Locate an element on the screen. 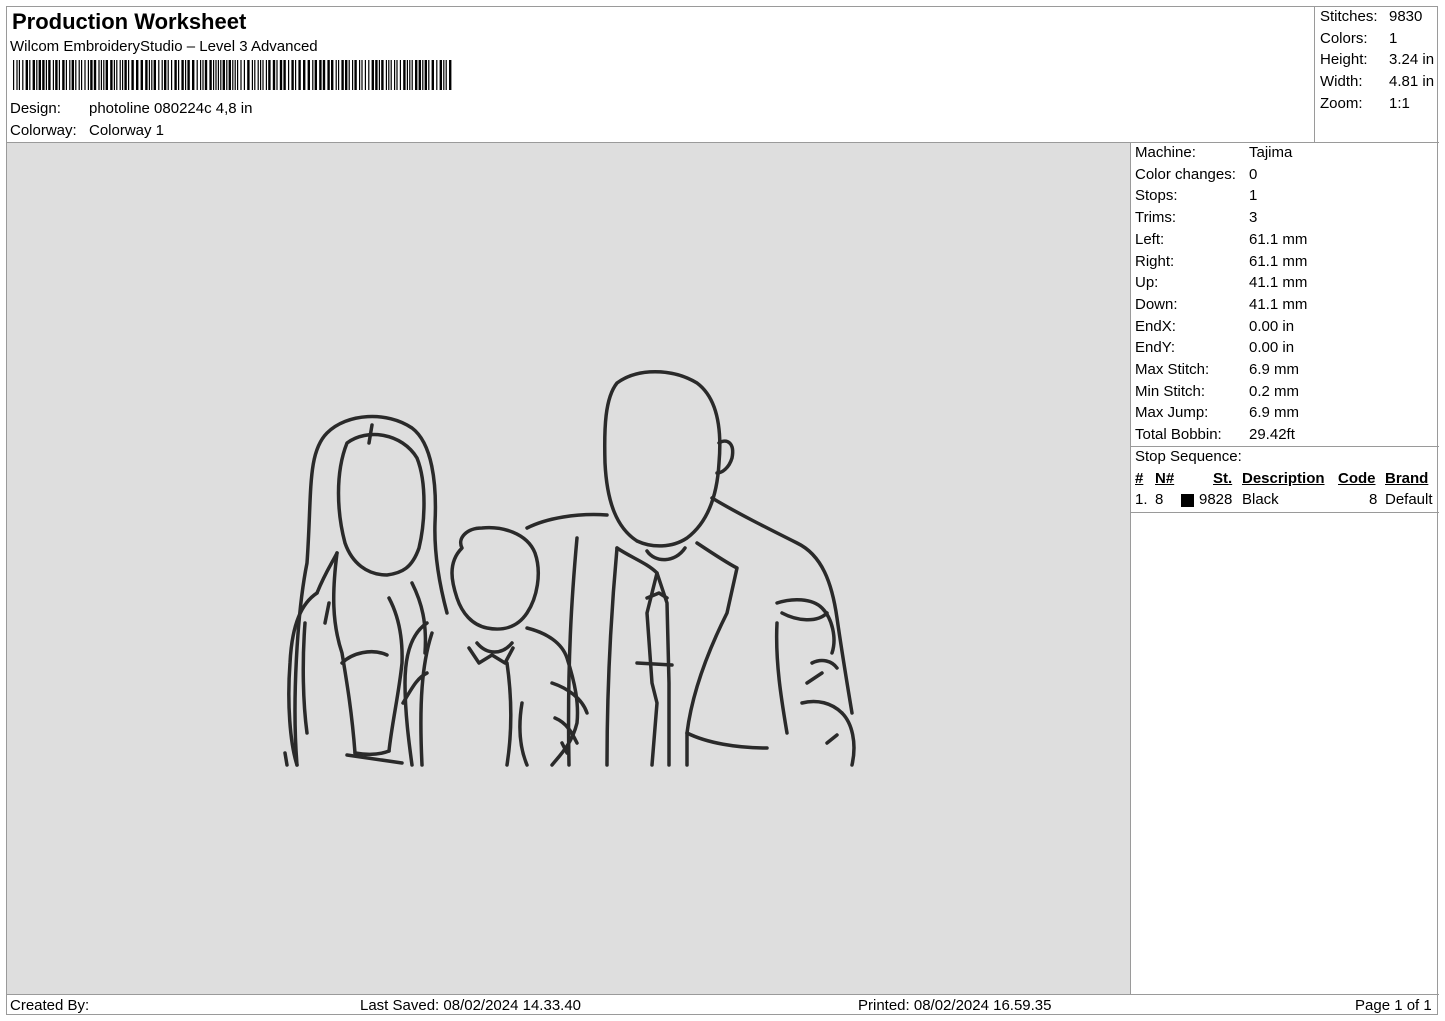 The width and height of the screenshot is (1445, 1021). col-header-brand: Brand is located at coordinates (1407, 478).